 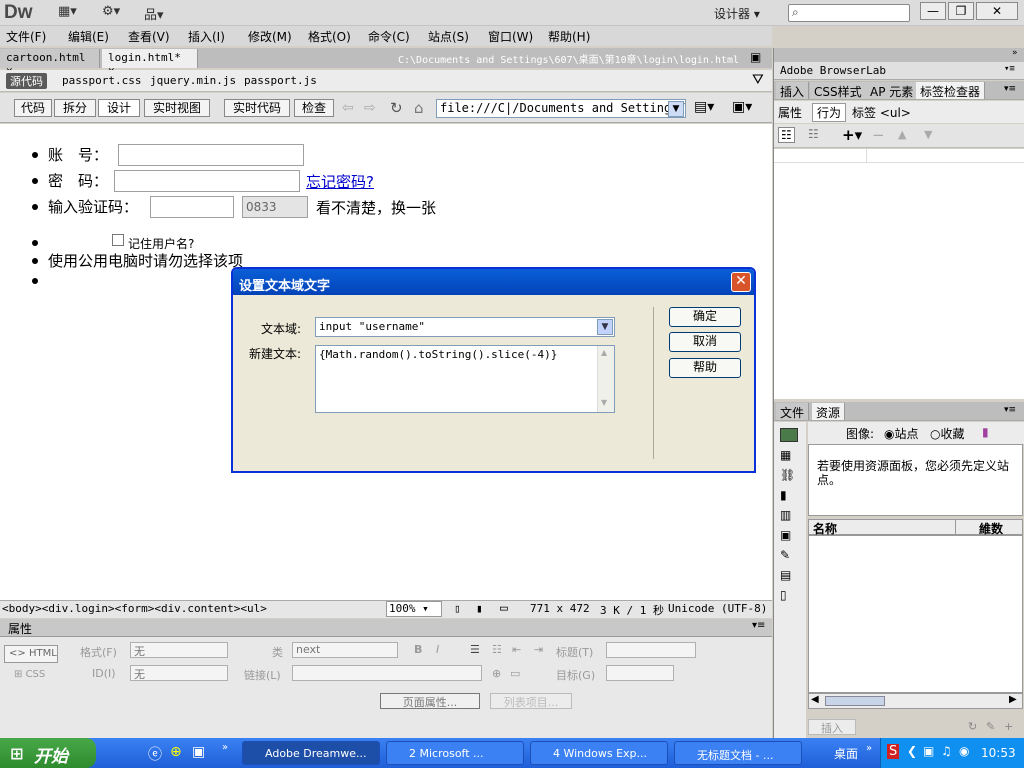 What do you see at coordinates (177, 108) in the screenshot?
I see `live-view-button: 实时视图` at bounding box center [177, 108].